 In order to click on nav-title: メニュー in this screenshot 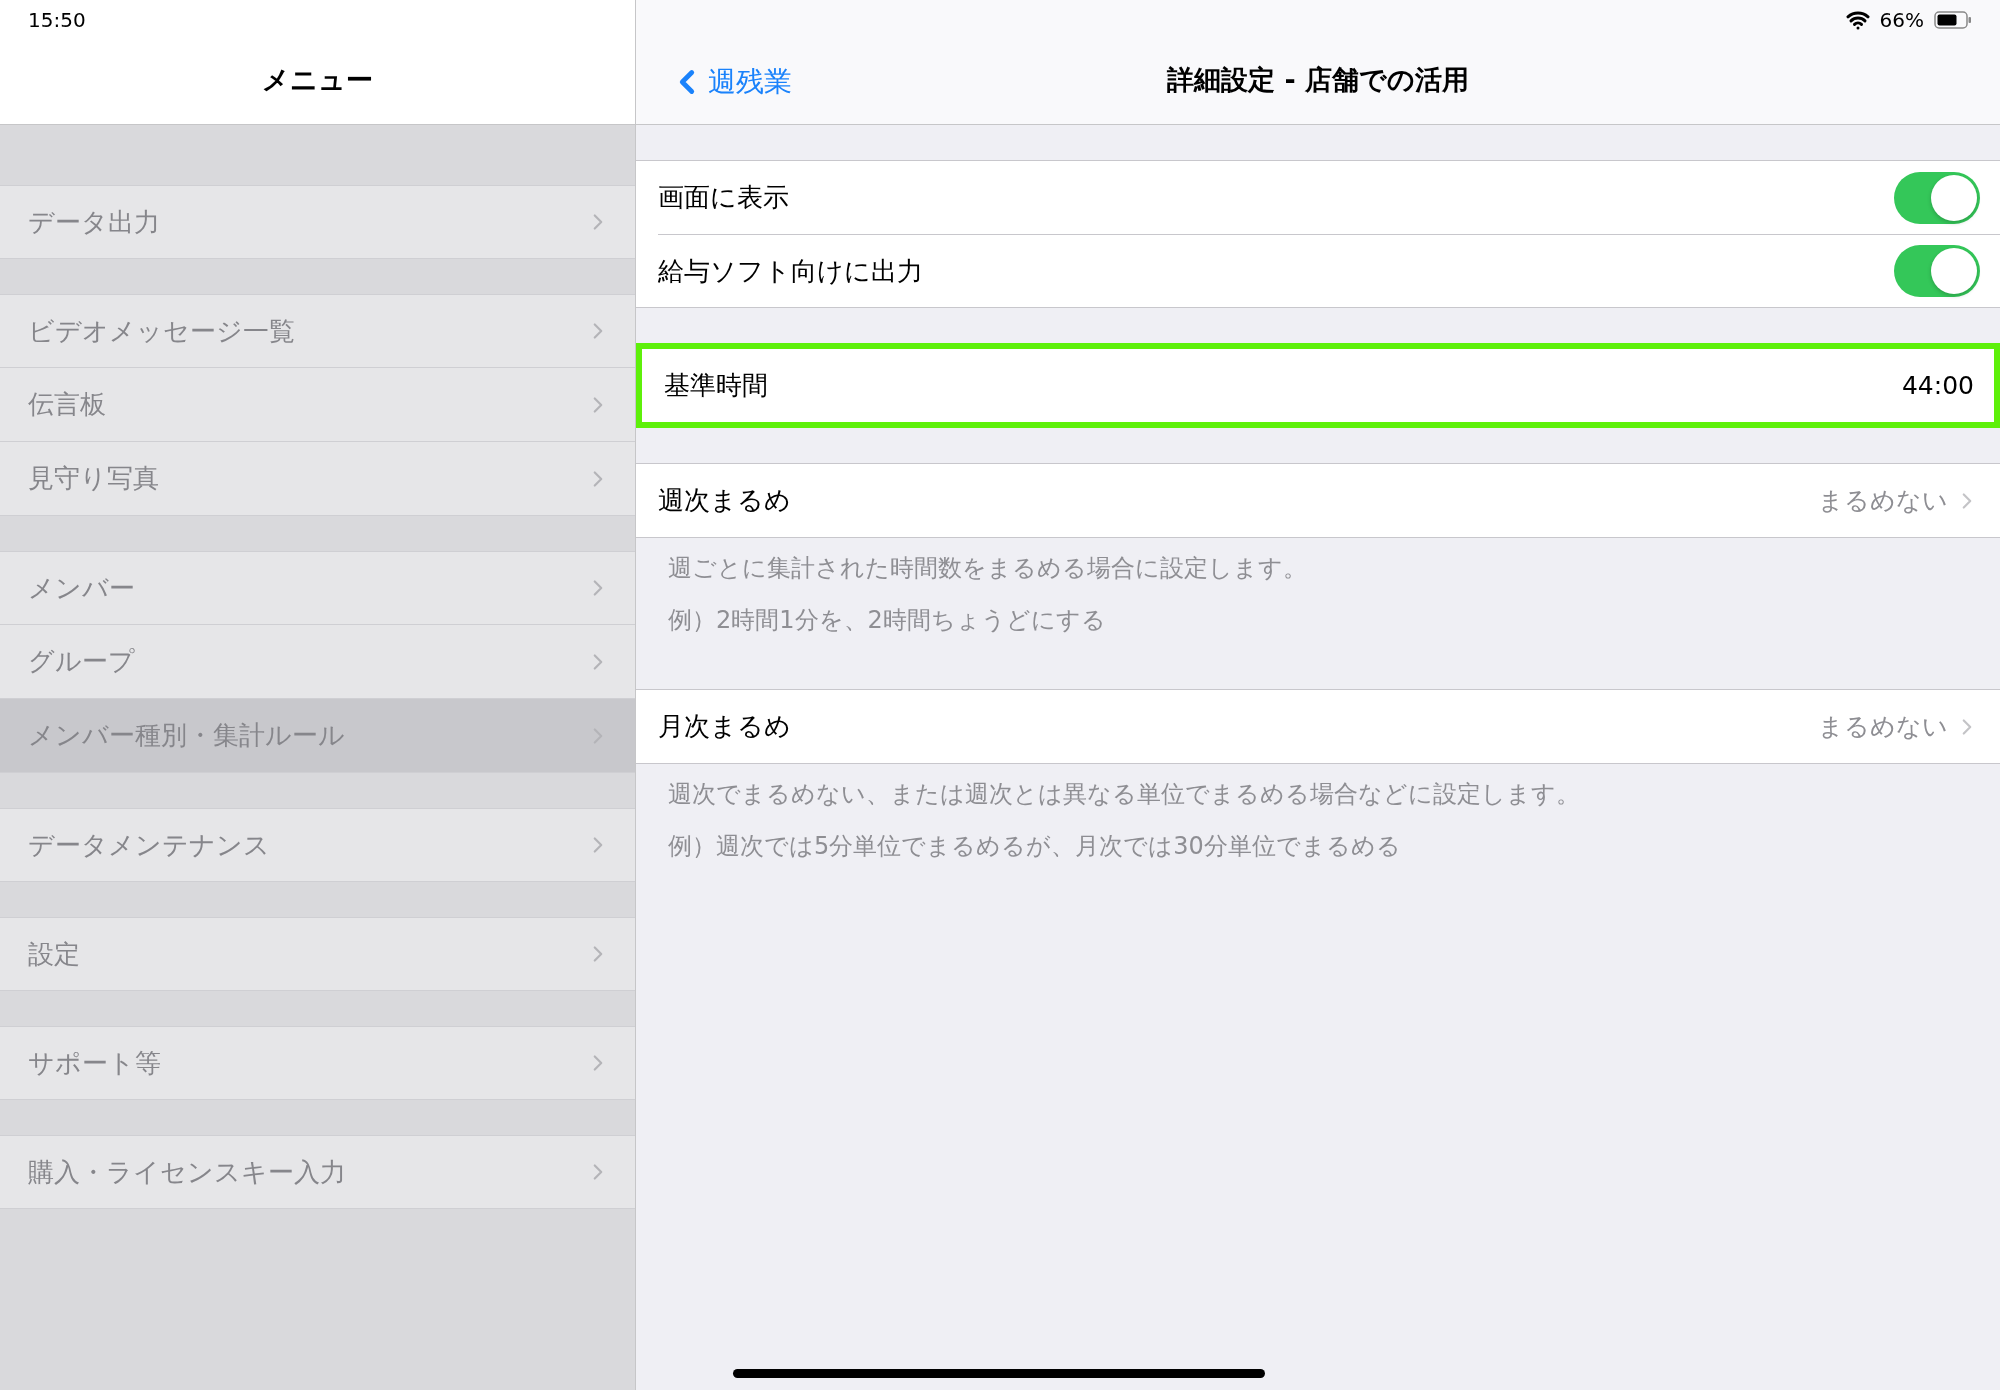, I will do `click(317, 80)`.